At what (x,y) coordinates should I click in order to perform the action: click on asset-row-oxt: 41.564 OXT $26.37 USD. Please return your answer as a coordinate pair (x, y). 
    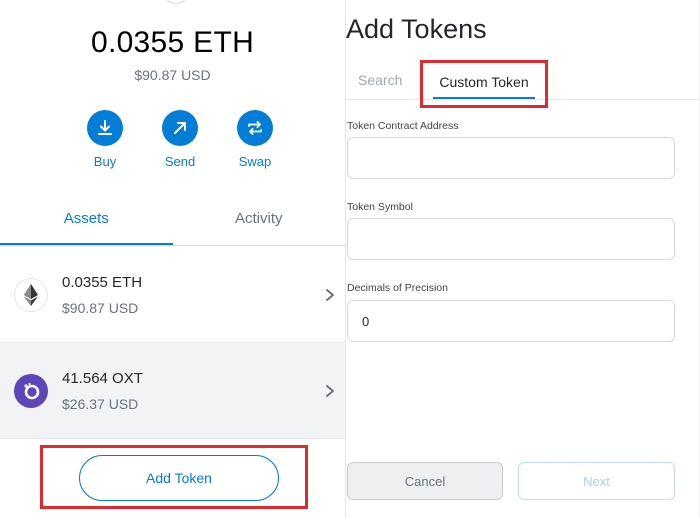
    Looking at the image, I should click on (172, 391).